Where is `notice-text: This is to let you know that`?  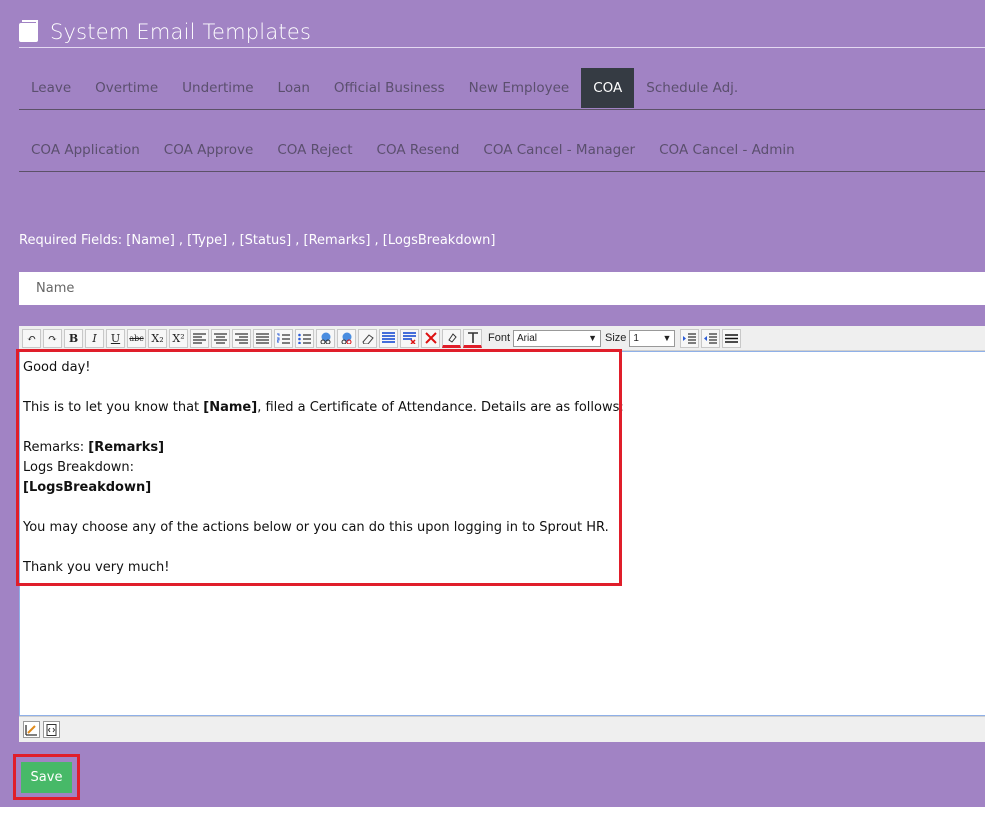
notice-text: This is to let you know that is located at coordinates (113, 407).